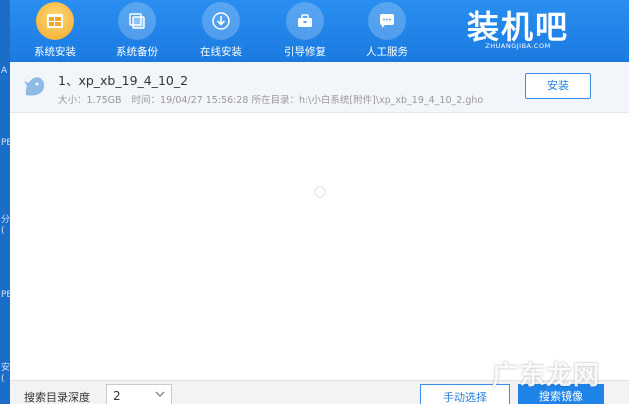 The width and height of the screenshot is (629, 404). What do you see at coordinates (137, 21) in the screenshot?
I see `backup-icon` at bounding box center [137, 21].